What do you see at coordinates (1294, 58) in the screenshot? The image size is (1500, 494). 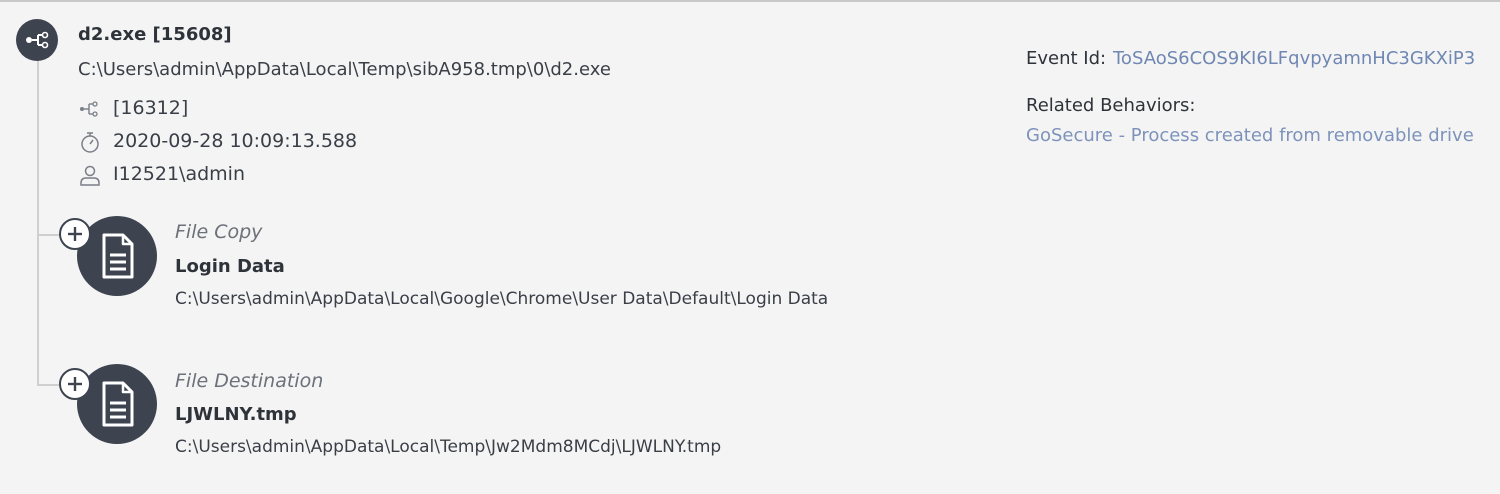 I see `event-id-link: ToSAoS6COS9KI6LFqvpyamnHC3GKXiP3` at bounding box center [1294, 58].